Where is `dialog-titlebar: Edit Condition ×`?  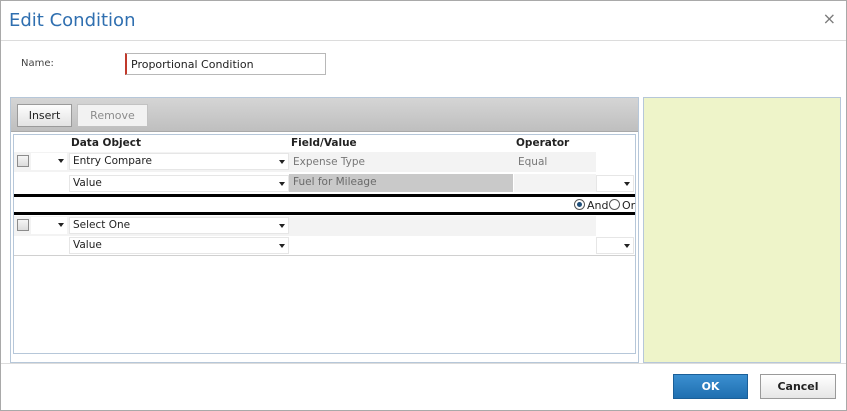
dialog-titlebar: Edit Condition × is located at coordinates (423, 21).